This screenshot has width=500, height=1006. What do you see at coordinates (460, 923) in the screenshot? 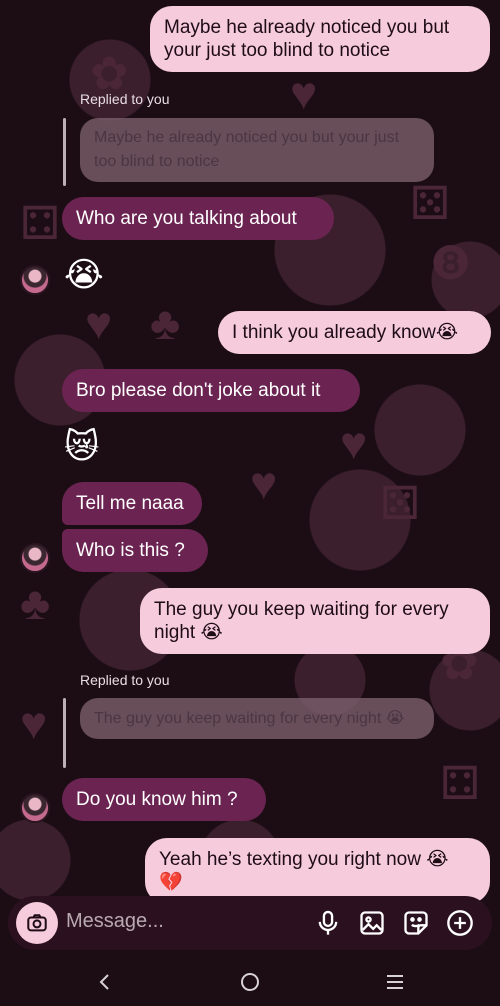
I see `plus-icon` at bounding box center [460, 923].